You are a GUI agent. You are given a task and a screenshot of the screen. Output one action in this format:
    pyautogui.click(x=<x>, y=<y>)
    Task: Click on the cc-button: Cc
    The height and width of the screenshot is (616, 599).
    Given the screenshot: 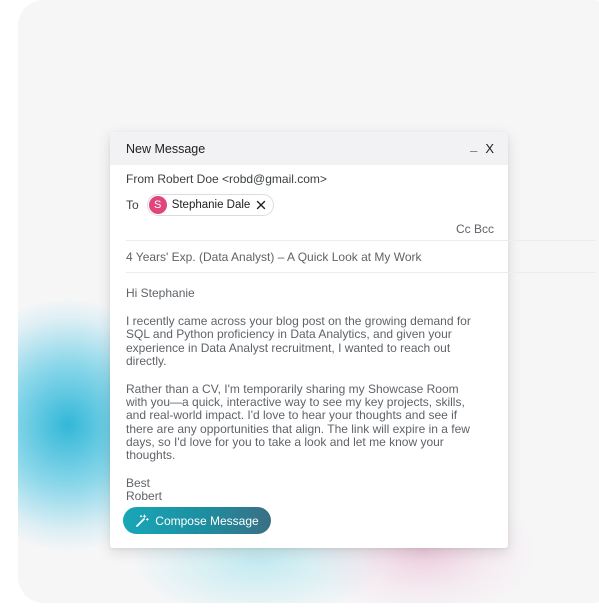 What is the action you would take?
    pyautogui.click(x=463, y=229)
    